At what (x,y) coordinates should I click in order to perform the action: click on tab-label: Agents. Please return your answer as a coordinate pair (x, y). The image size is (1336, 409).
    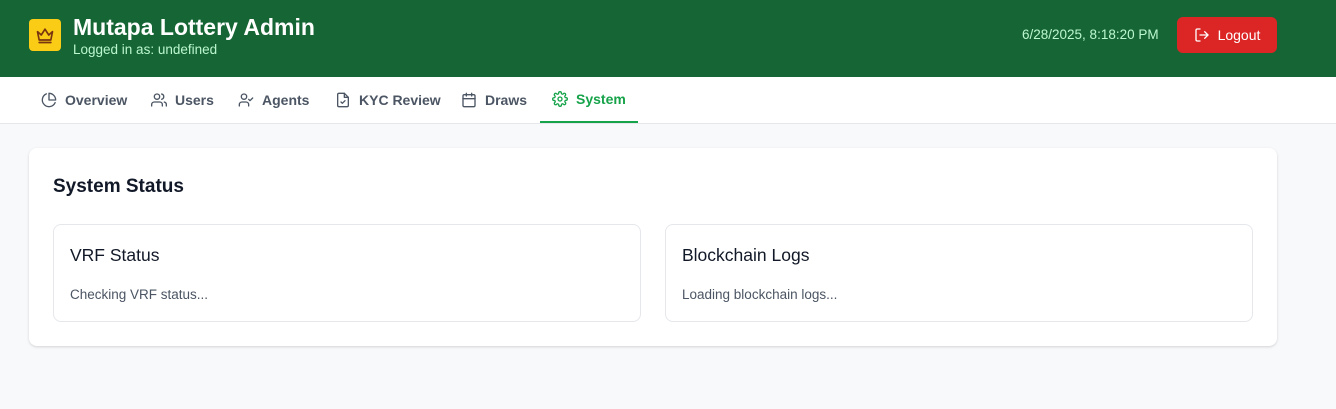
    Looking at the image, I should click on (286, 100).